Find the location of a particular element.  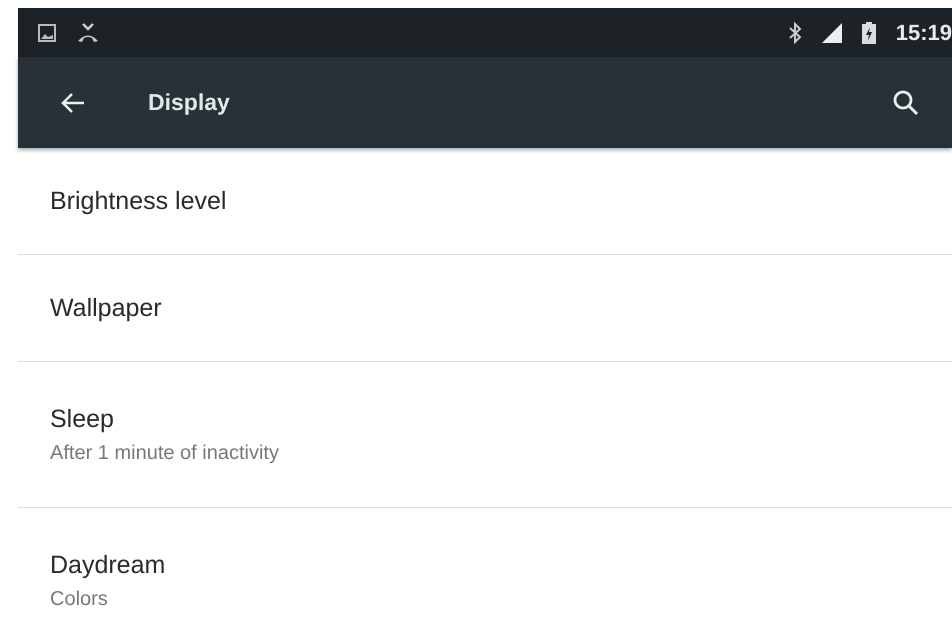

signal-icon is located at coordinates (832, 32).